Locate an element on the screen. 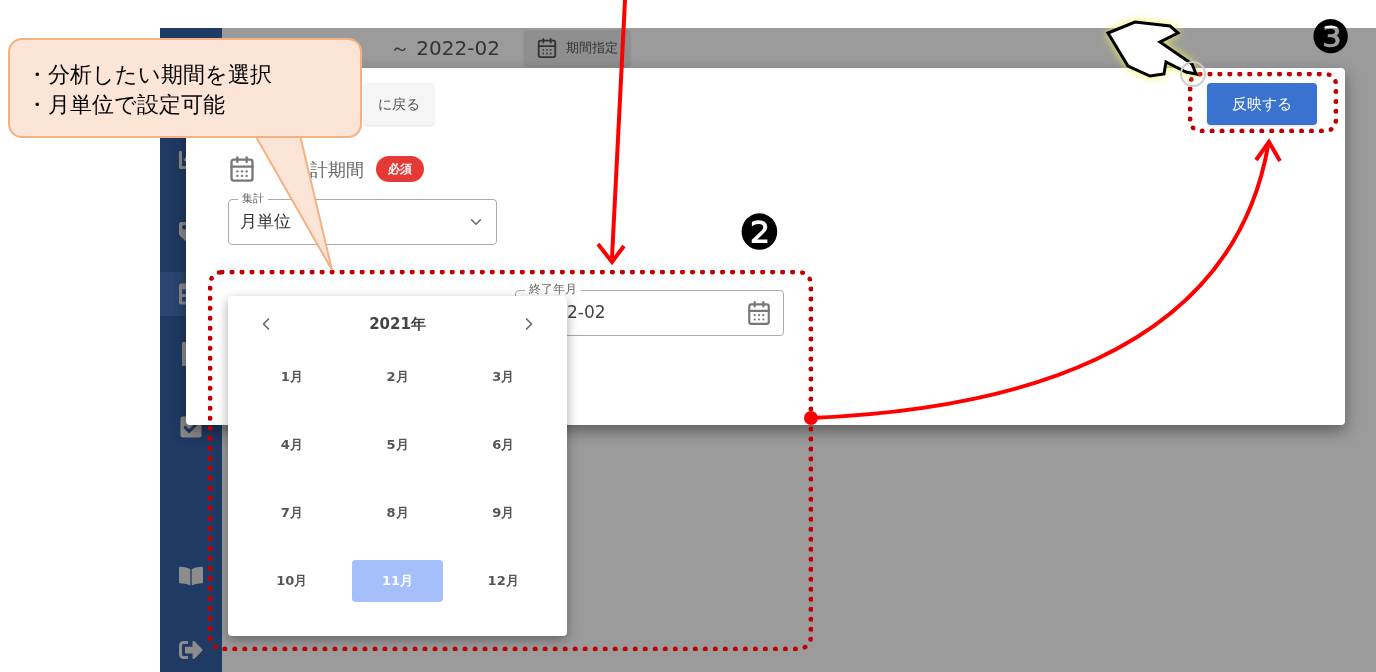  callout-text: ・月単位で設定可能 is located at coordinates (126, 105).